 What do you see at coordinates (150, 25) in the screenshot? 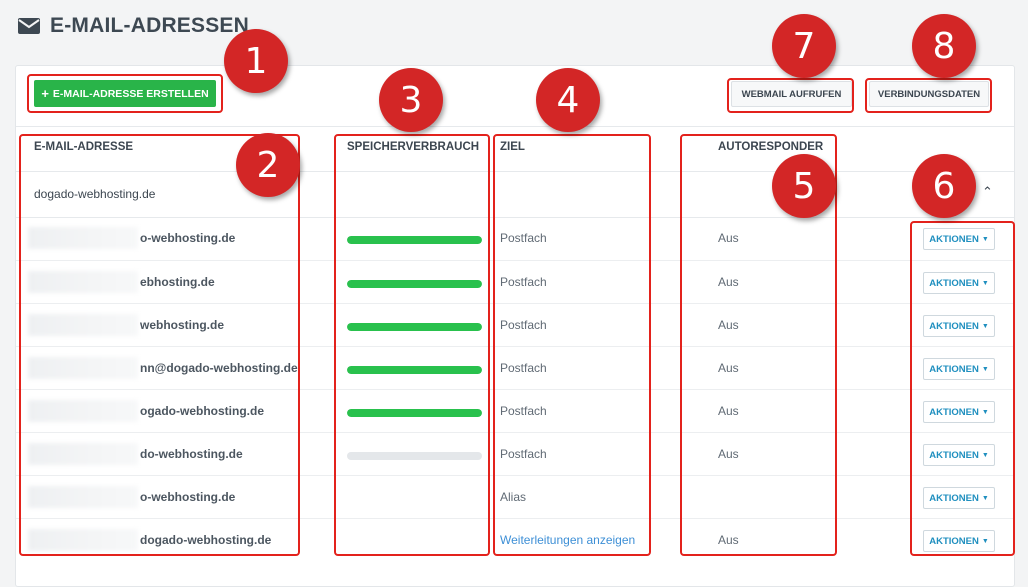
I see `page-title-text: E-MAIL-ADRESSEN` at bounding box center [150, 25].